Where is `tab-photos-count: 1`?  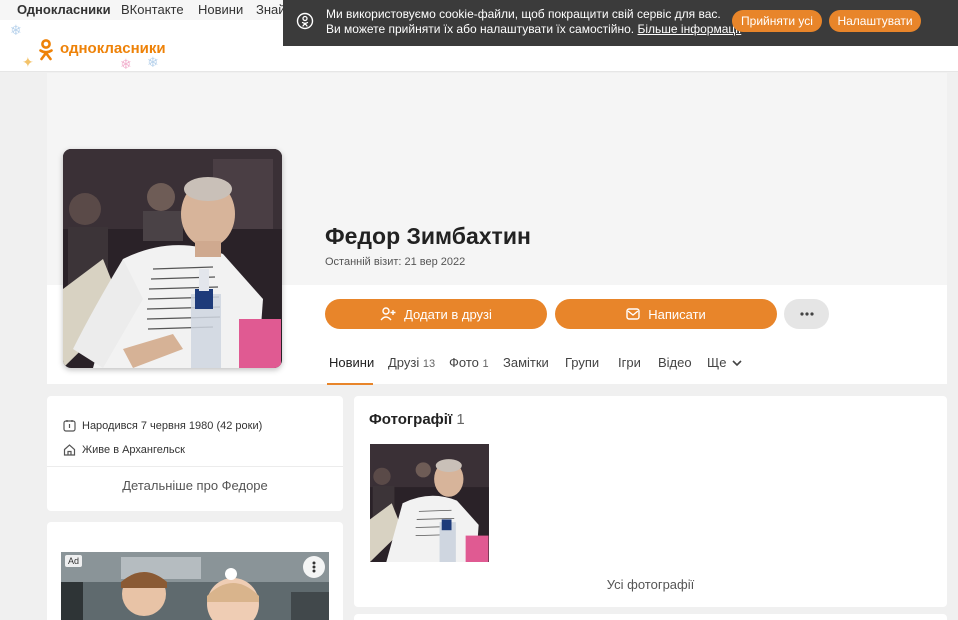 tab-photos-count: 1 is located at coordinates (485, 364).